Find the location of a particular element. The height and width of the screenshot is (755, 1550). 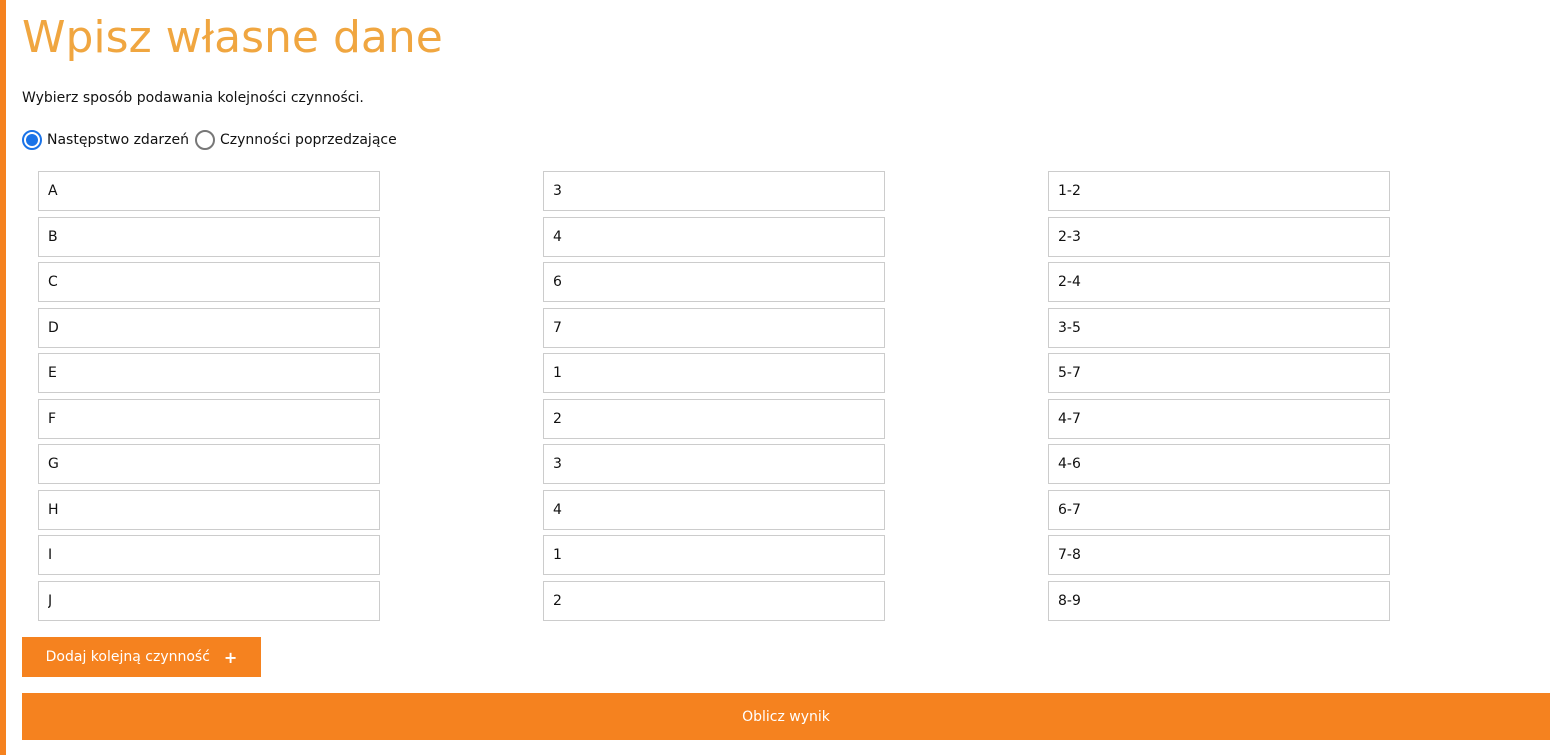

page-title: Wpisz własne dane is located at coordinates (232, 37).